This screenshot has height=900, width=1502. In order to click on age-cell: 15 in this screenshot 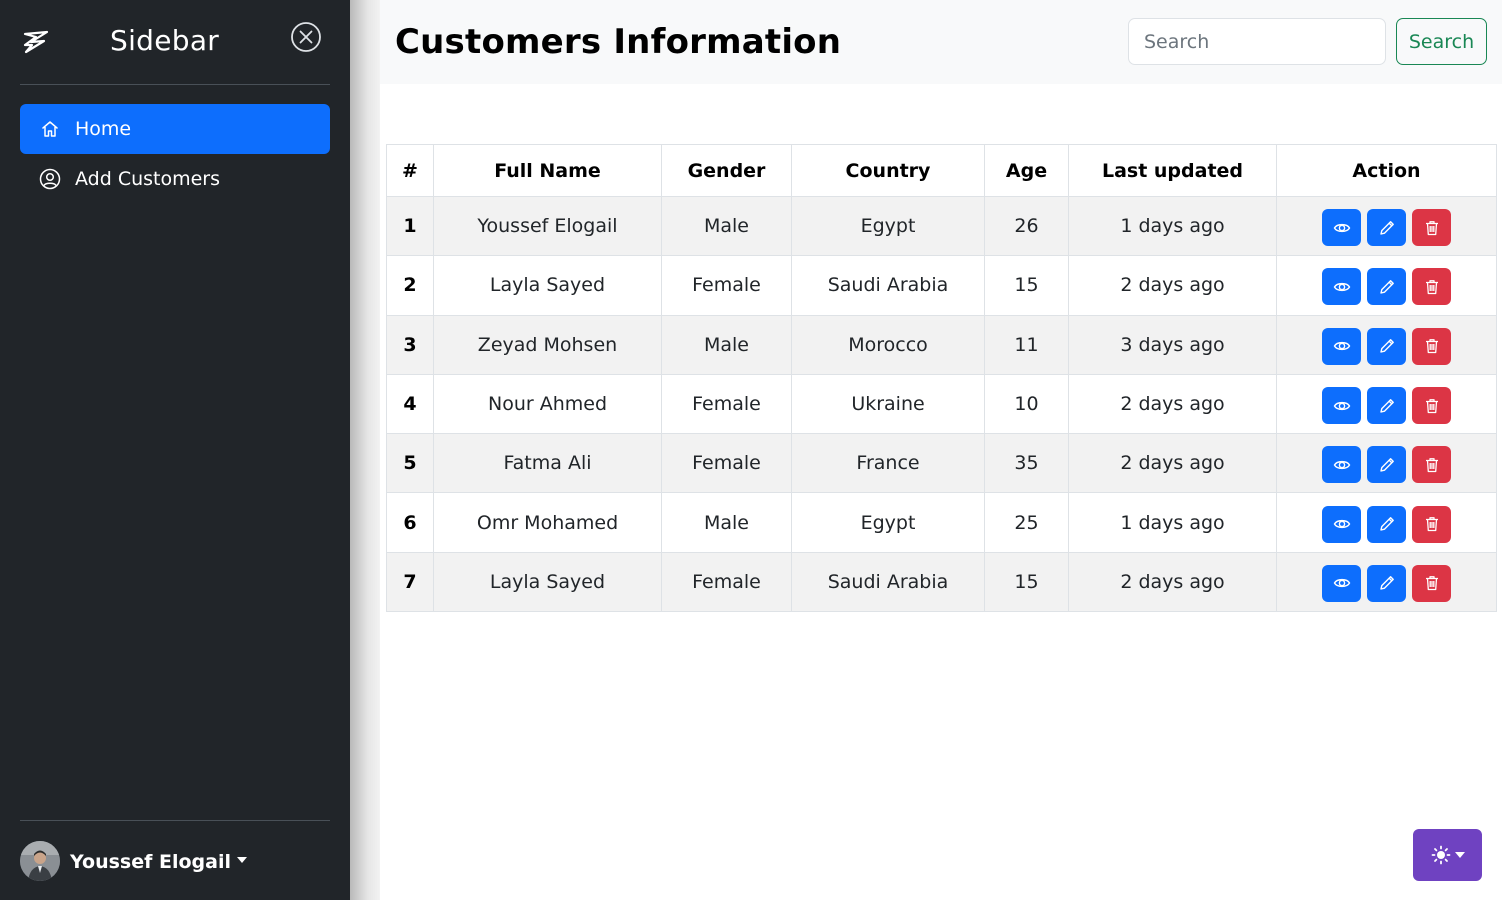, I will do `click(1026, 285)`.